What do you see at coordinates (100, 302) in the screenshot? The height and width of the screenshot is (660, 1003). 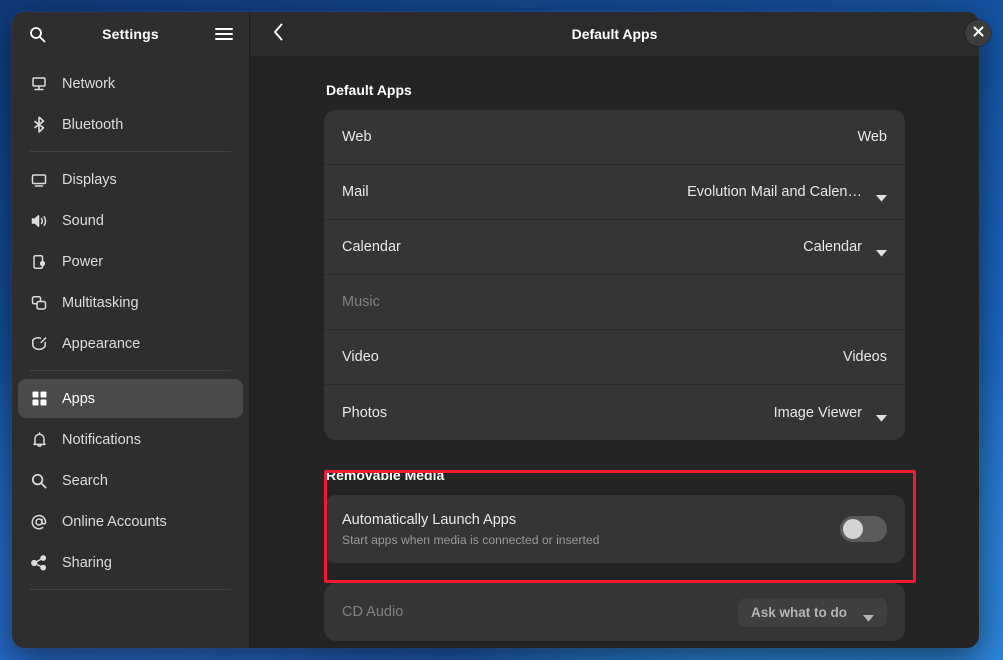 I see `sidebar-item-label: Multitasking` at bounding box center [100, 302].